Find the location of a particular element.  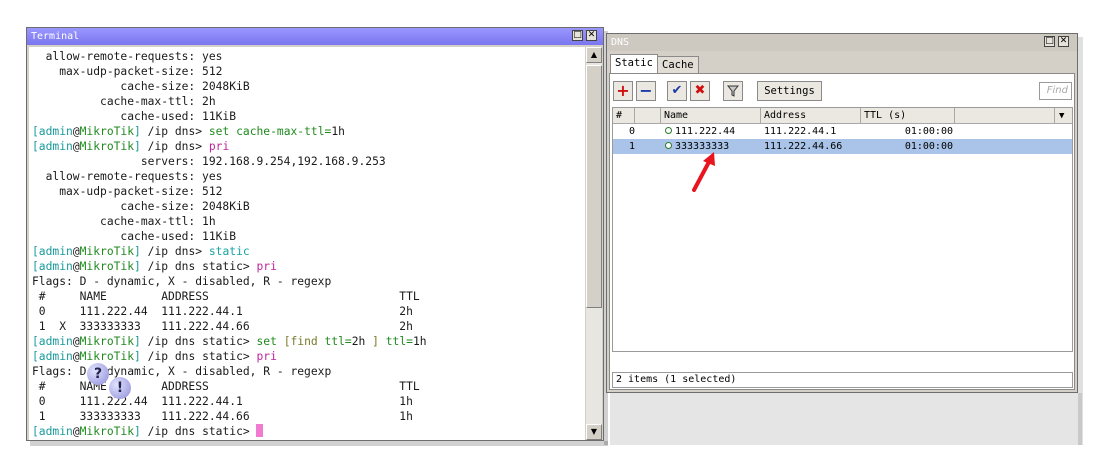

column-header-ttl: TTL (s) is located at coordinates (908, 116).